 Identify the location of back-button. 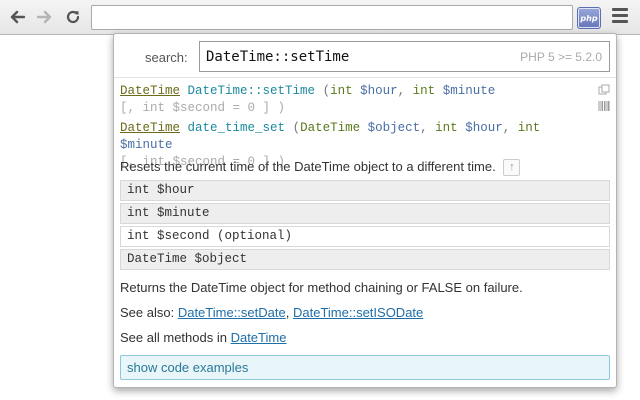
(17, 17).